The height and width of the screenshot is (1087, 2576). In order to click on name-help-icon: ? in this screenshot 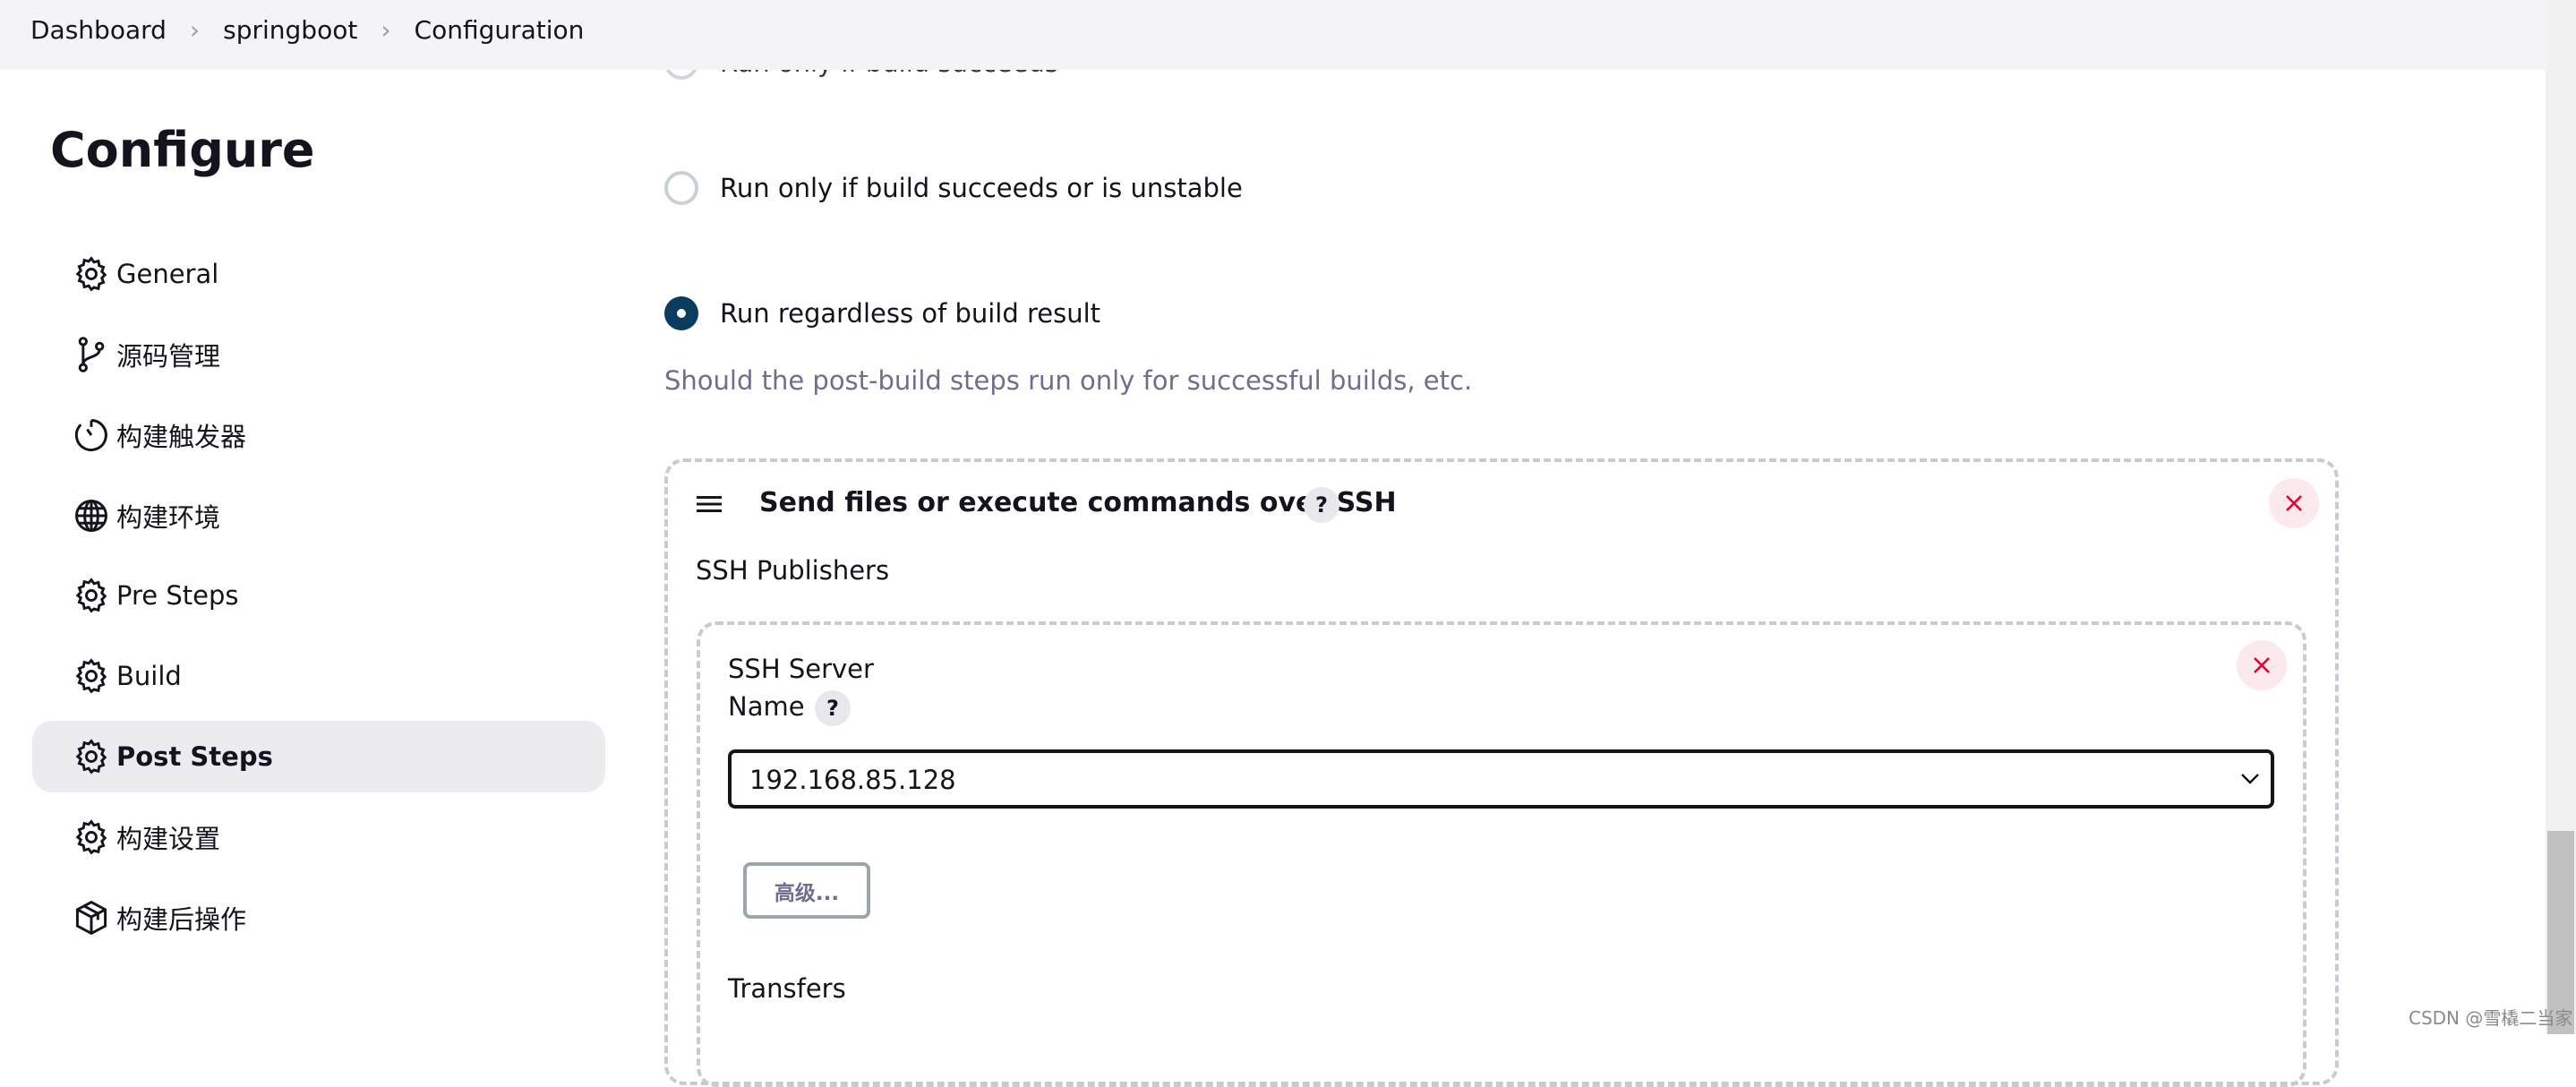, I will do `click(833, 708)`.